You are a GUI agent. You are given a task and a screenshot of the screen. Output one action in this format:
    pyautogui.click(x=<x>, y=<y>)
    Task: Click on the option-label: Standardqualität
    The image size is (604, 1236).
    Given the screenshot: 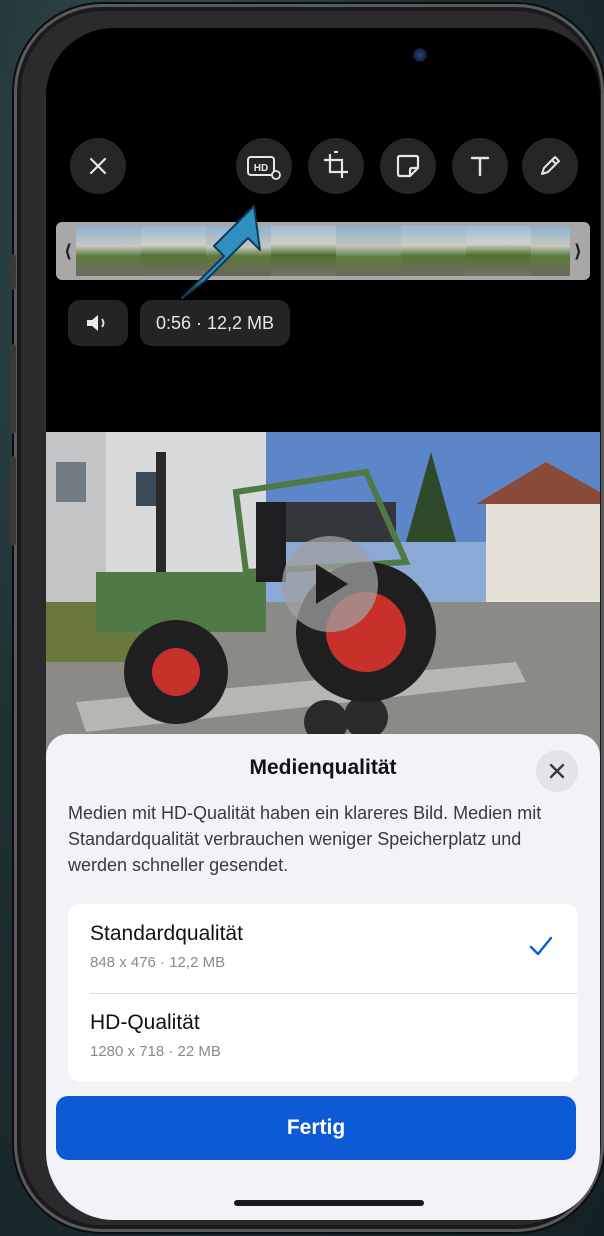 What is the action you would take?
    pyautogui.click(x=166, y=933)
    